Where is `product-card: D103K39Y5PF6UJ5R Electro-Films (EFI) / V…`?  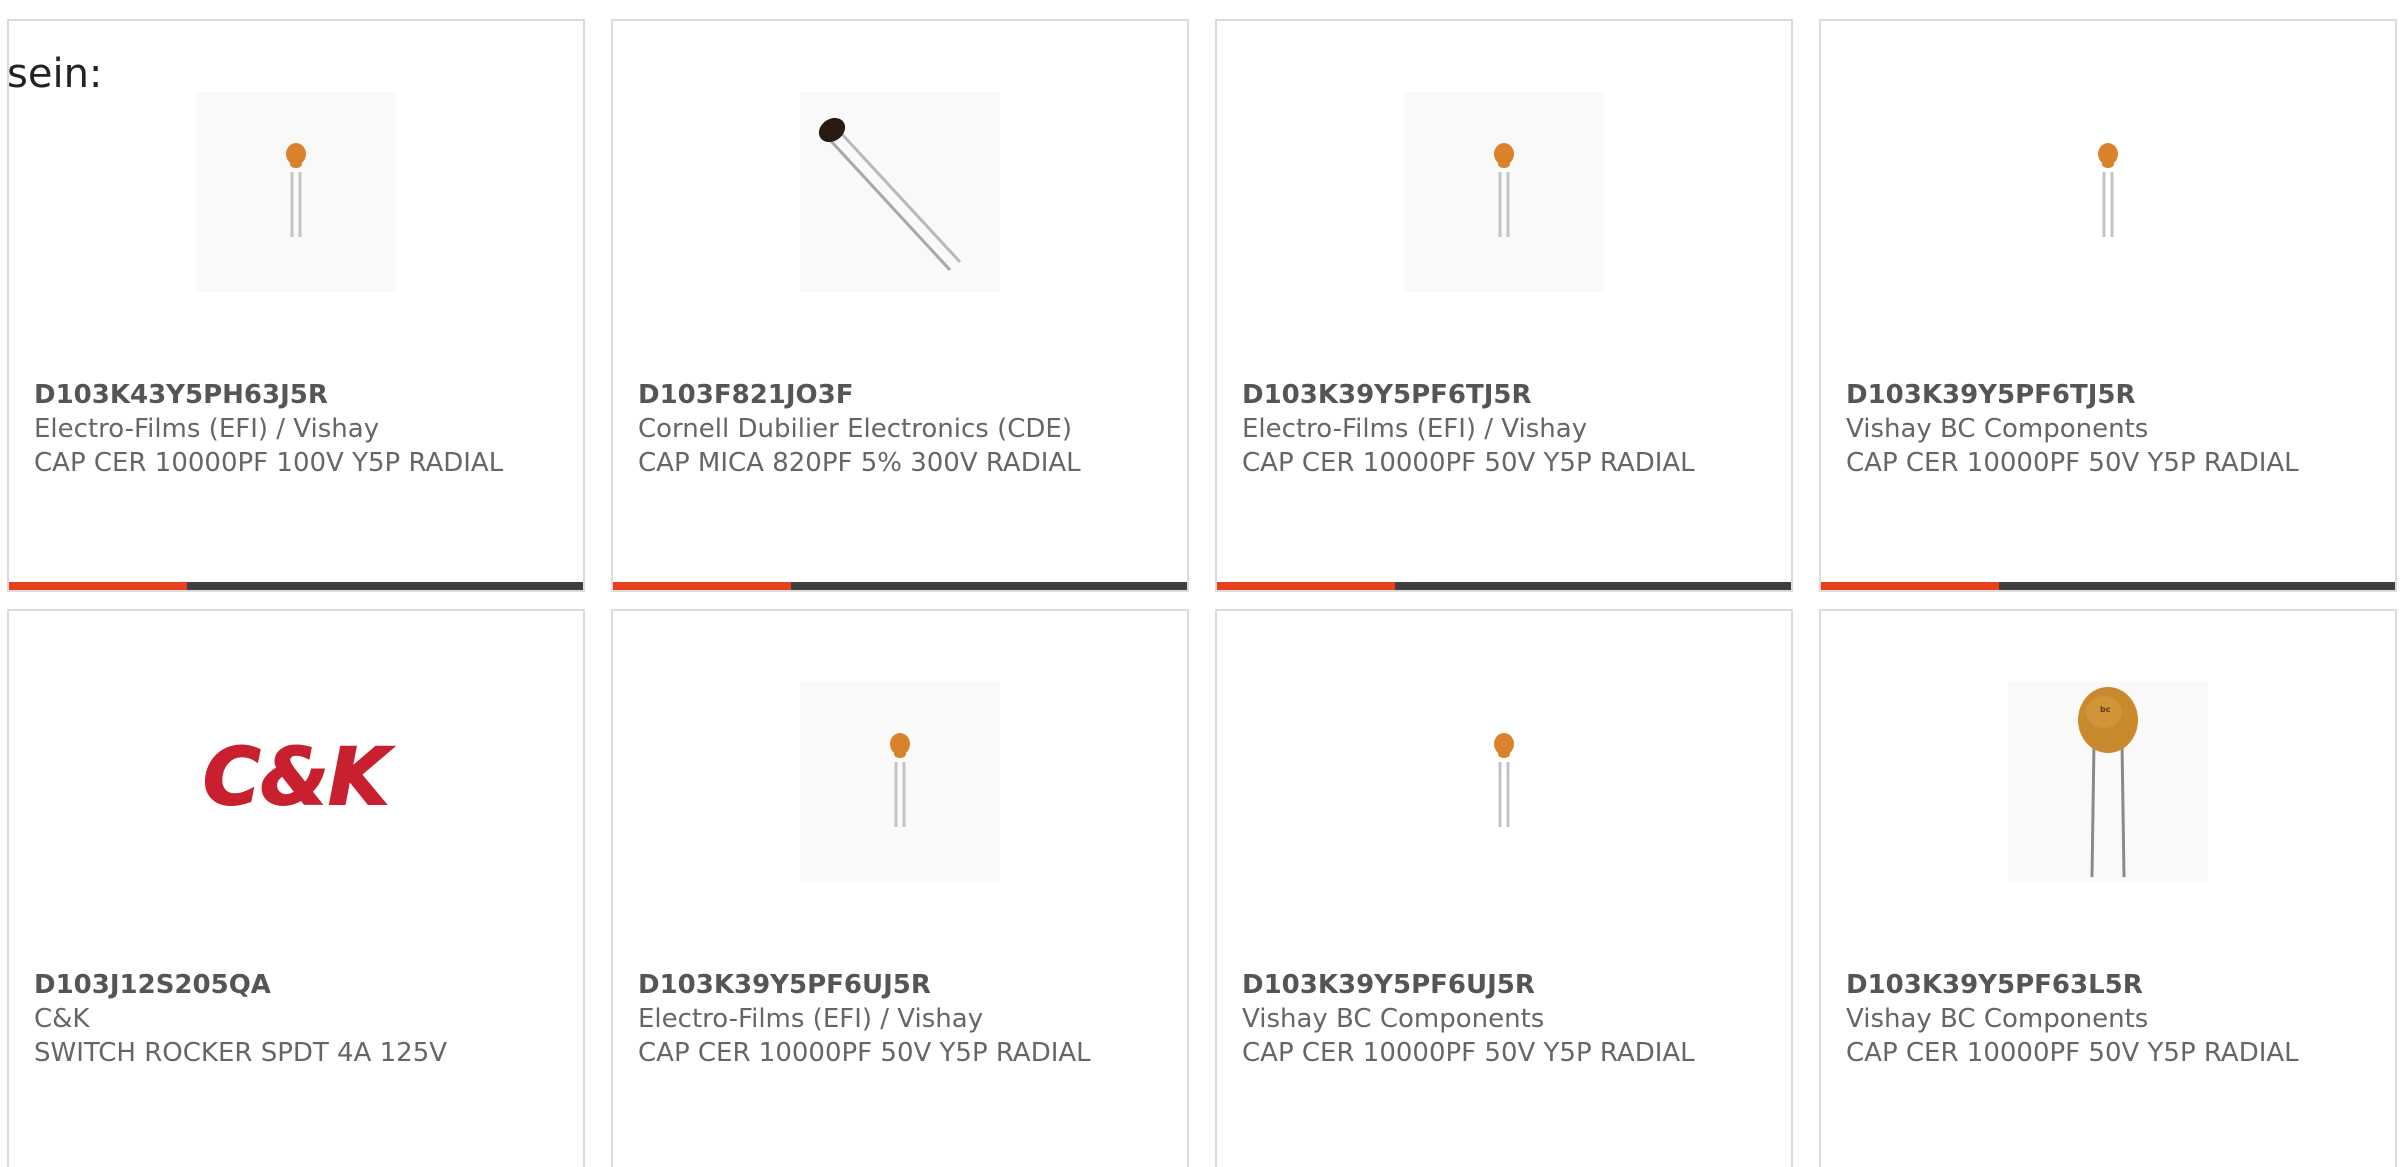
product-card: D103K39Y5PF6UJ5R Electro-Films (EFI) / V… is located at coordinates (900, 888).